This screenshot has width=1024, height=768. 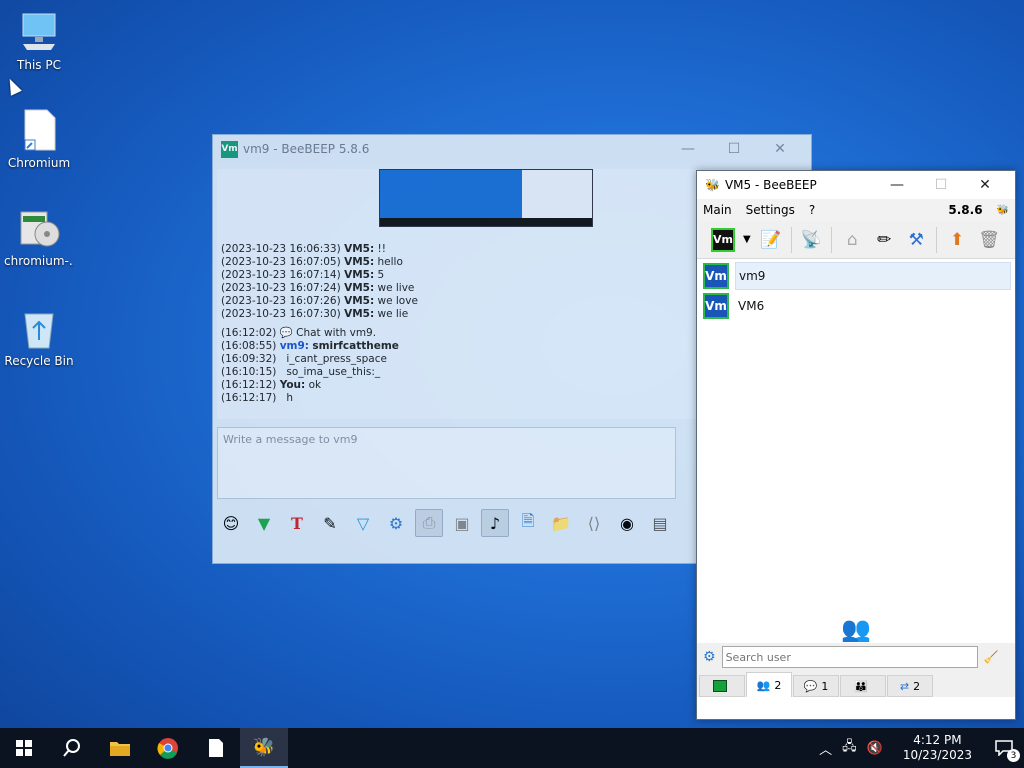 What do you see at coordinates (264, 748) in the screenshot?
I see `beebeep-taskbar-icon: 🐝` at bounding box center [264, 748].